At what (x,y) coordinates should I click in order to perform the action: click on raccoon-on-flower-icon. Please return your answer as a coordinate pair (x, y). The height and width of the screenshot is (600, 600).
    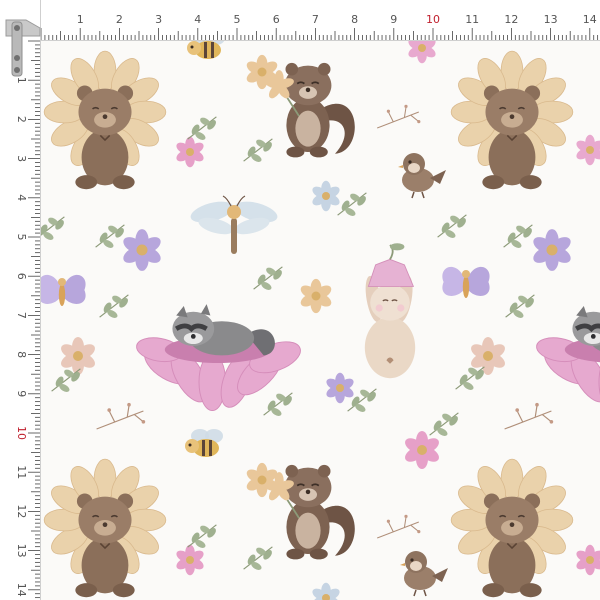
    Looking at the image, I should click on (567, 357).